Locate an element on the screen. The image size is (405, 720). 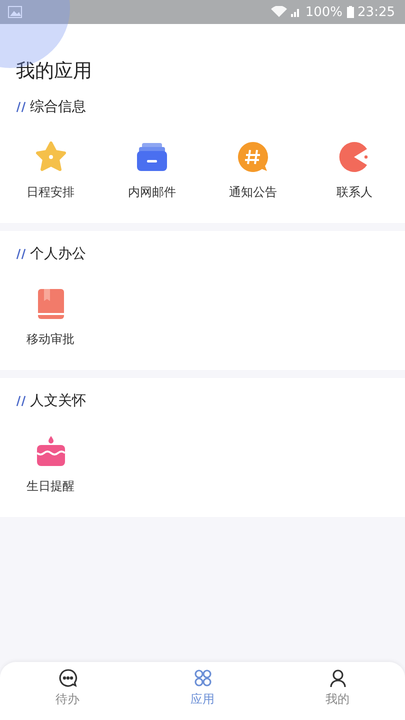
image-icon is located at coordinates (15, 12).